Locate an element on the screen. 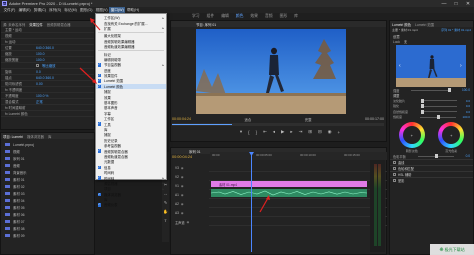 Image resolution: width=474 pixels, height=255 pixels. annotation-arrow-menu is located at coordinates (96, 25).